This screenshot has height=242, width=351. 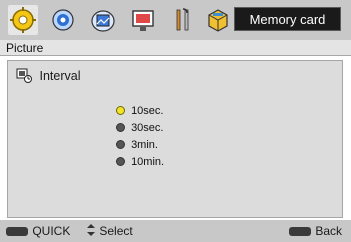 I want to click on select-hint: Select, so click(x=109, y=231).